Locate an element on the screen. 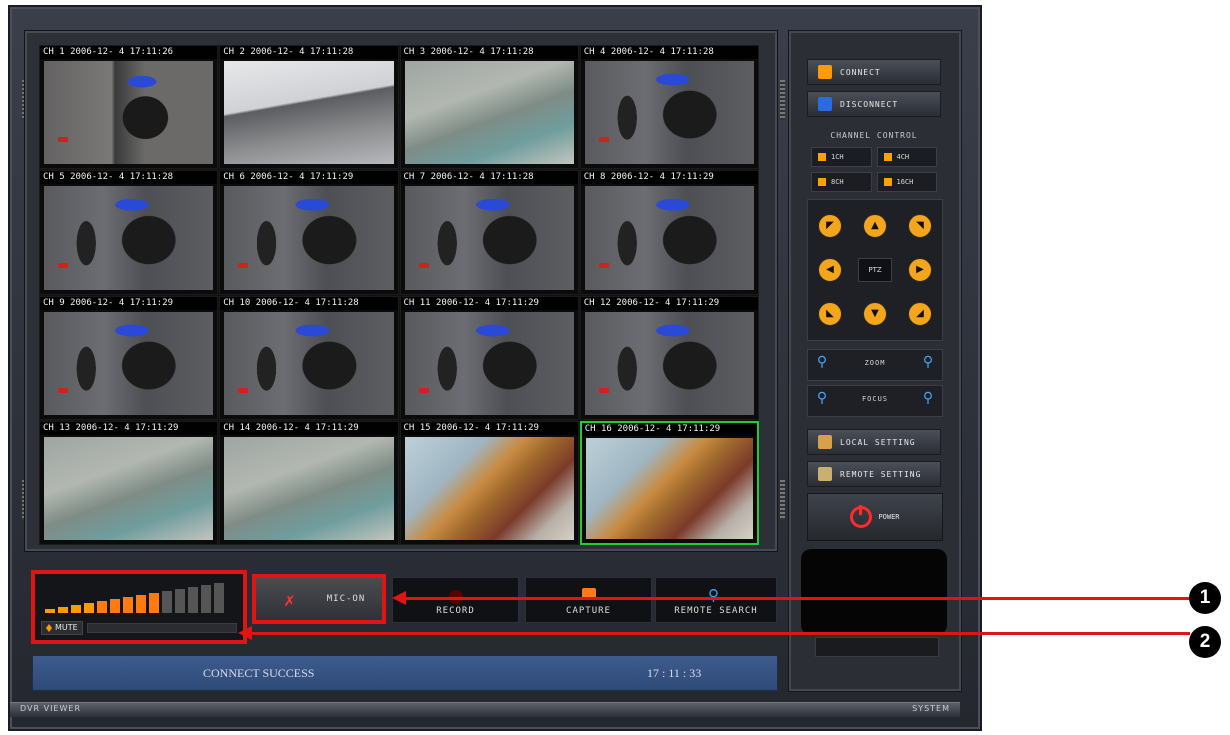 Image resolution: width=1230 pixels, height=735 pixels. arrow-right-icon: ▶ is located at coordinates (920, 270).